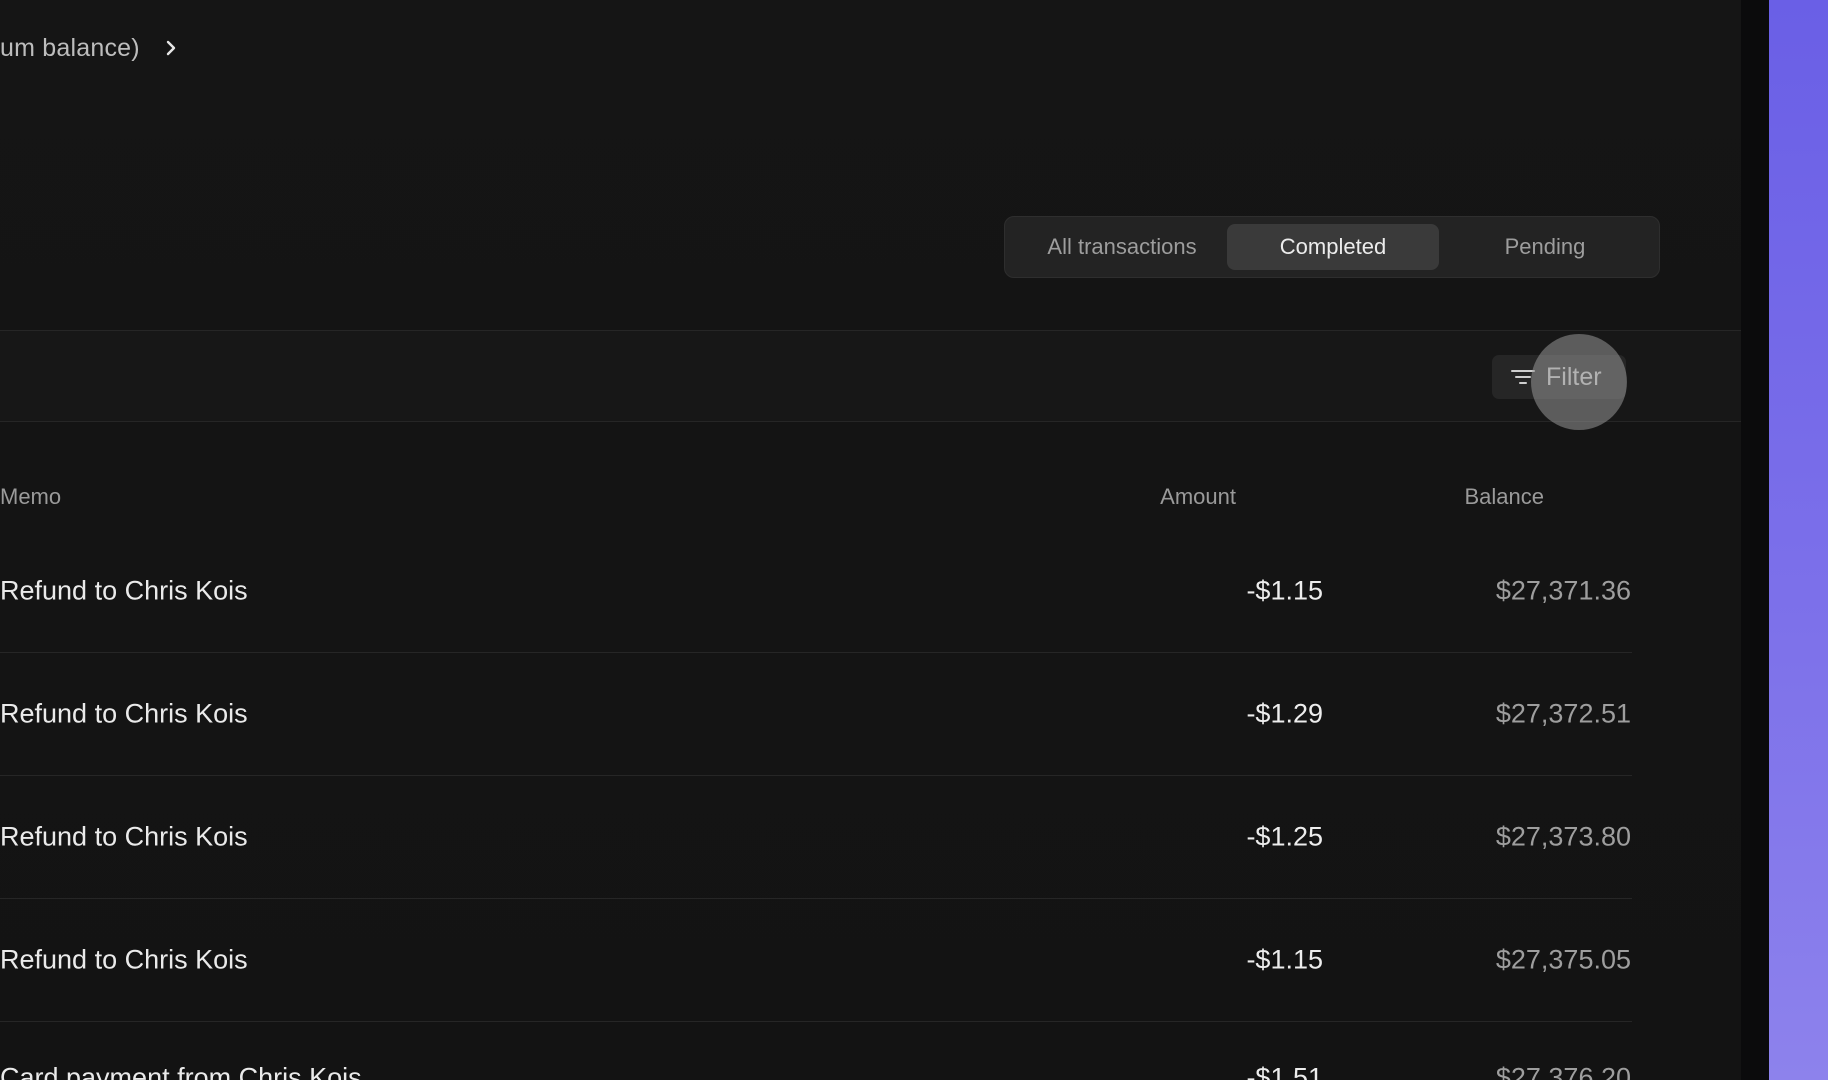 Image resolution: width=1828 pixels, height=1080 pixels. Describe the element at coordinates (1563, 713) in the screenshot. I see `row-balance: $27,372.51` at that location.